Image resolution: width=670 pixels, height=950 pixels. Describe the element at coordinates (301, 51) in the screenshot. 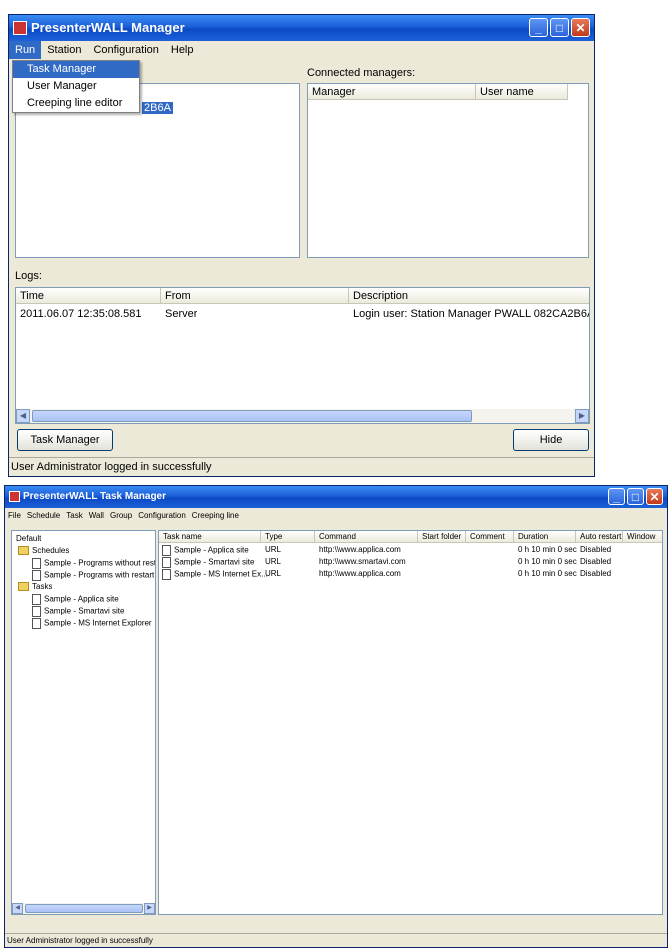

I see `menu-bar: Run Station Configuration Help` at that location.